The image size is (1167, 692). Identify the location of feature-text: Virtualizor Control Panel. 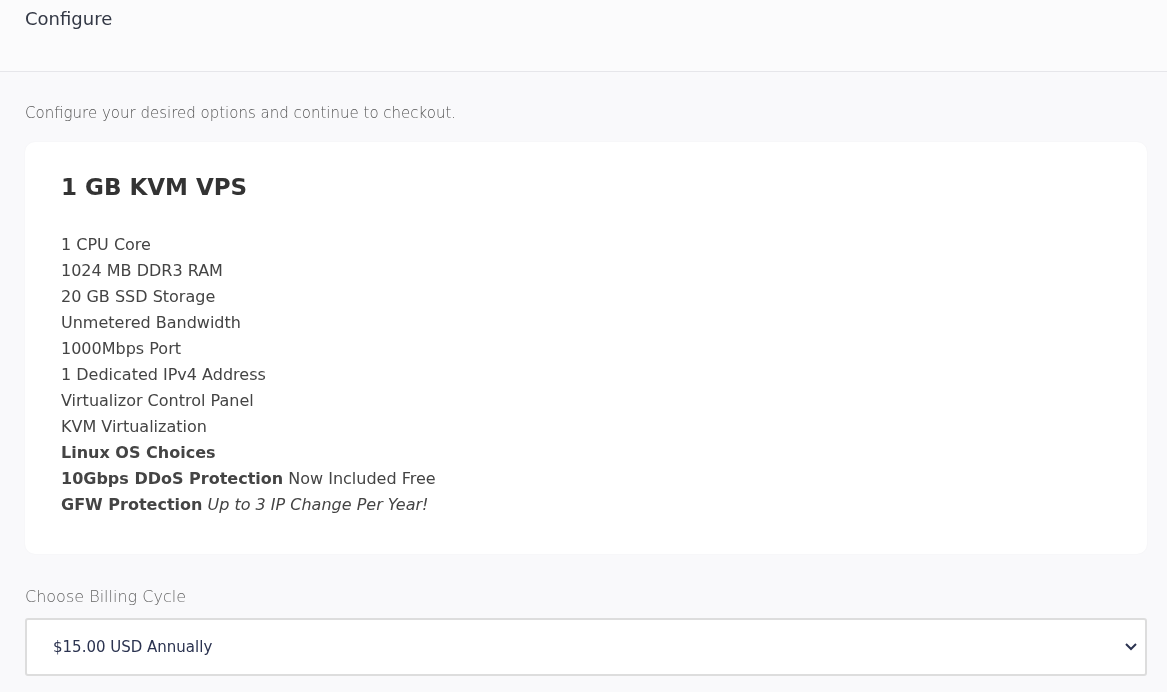
(158, 401).